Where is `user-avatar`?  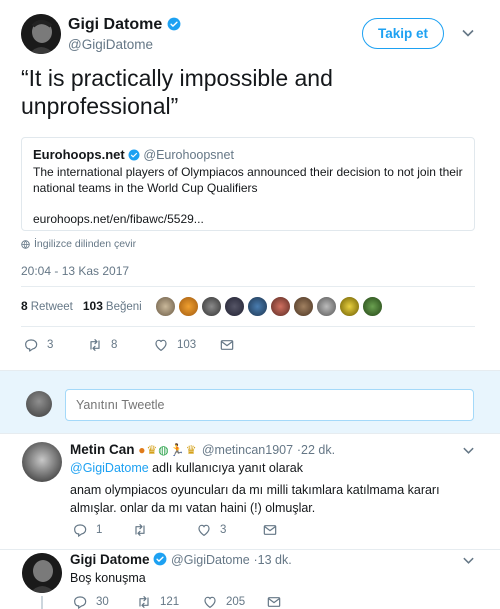 user-avatar is located at coordinates (39, 404).